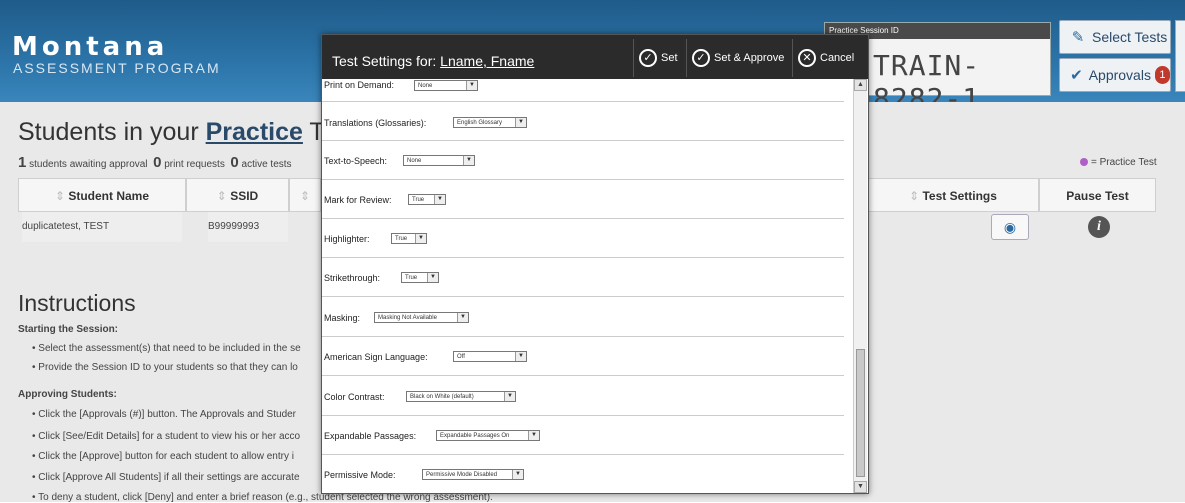 The image size is (1185, 503). What do you see at coordinates (420, 277) in the screenshot?
I see `strikethrough-select: True ▼` at bounding box center [420, 277].